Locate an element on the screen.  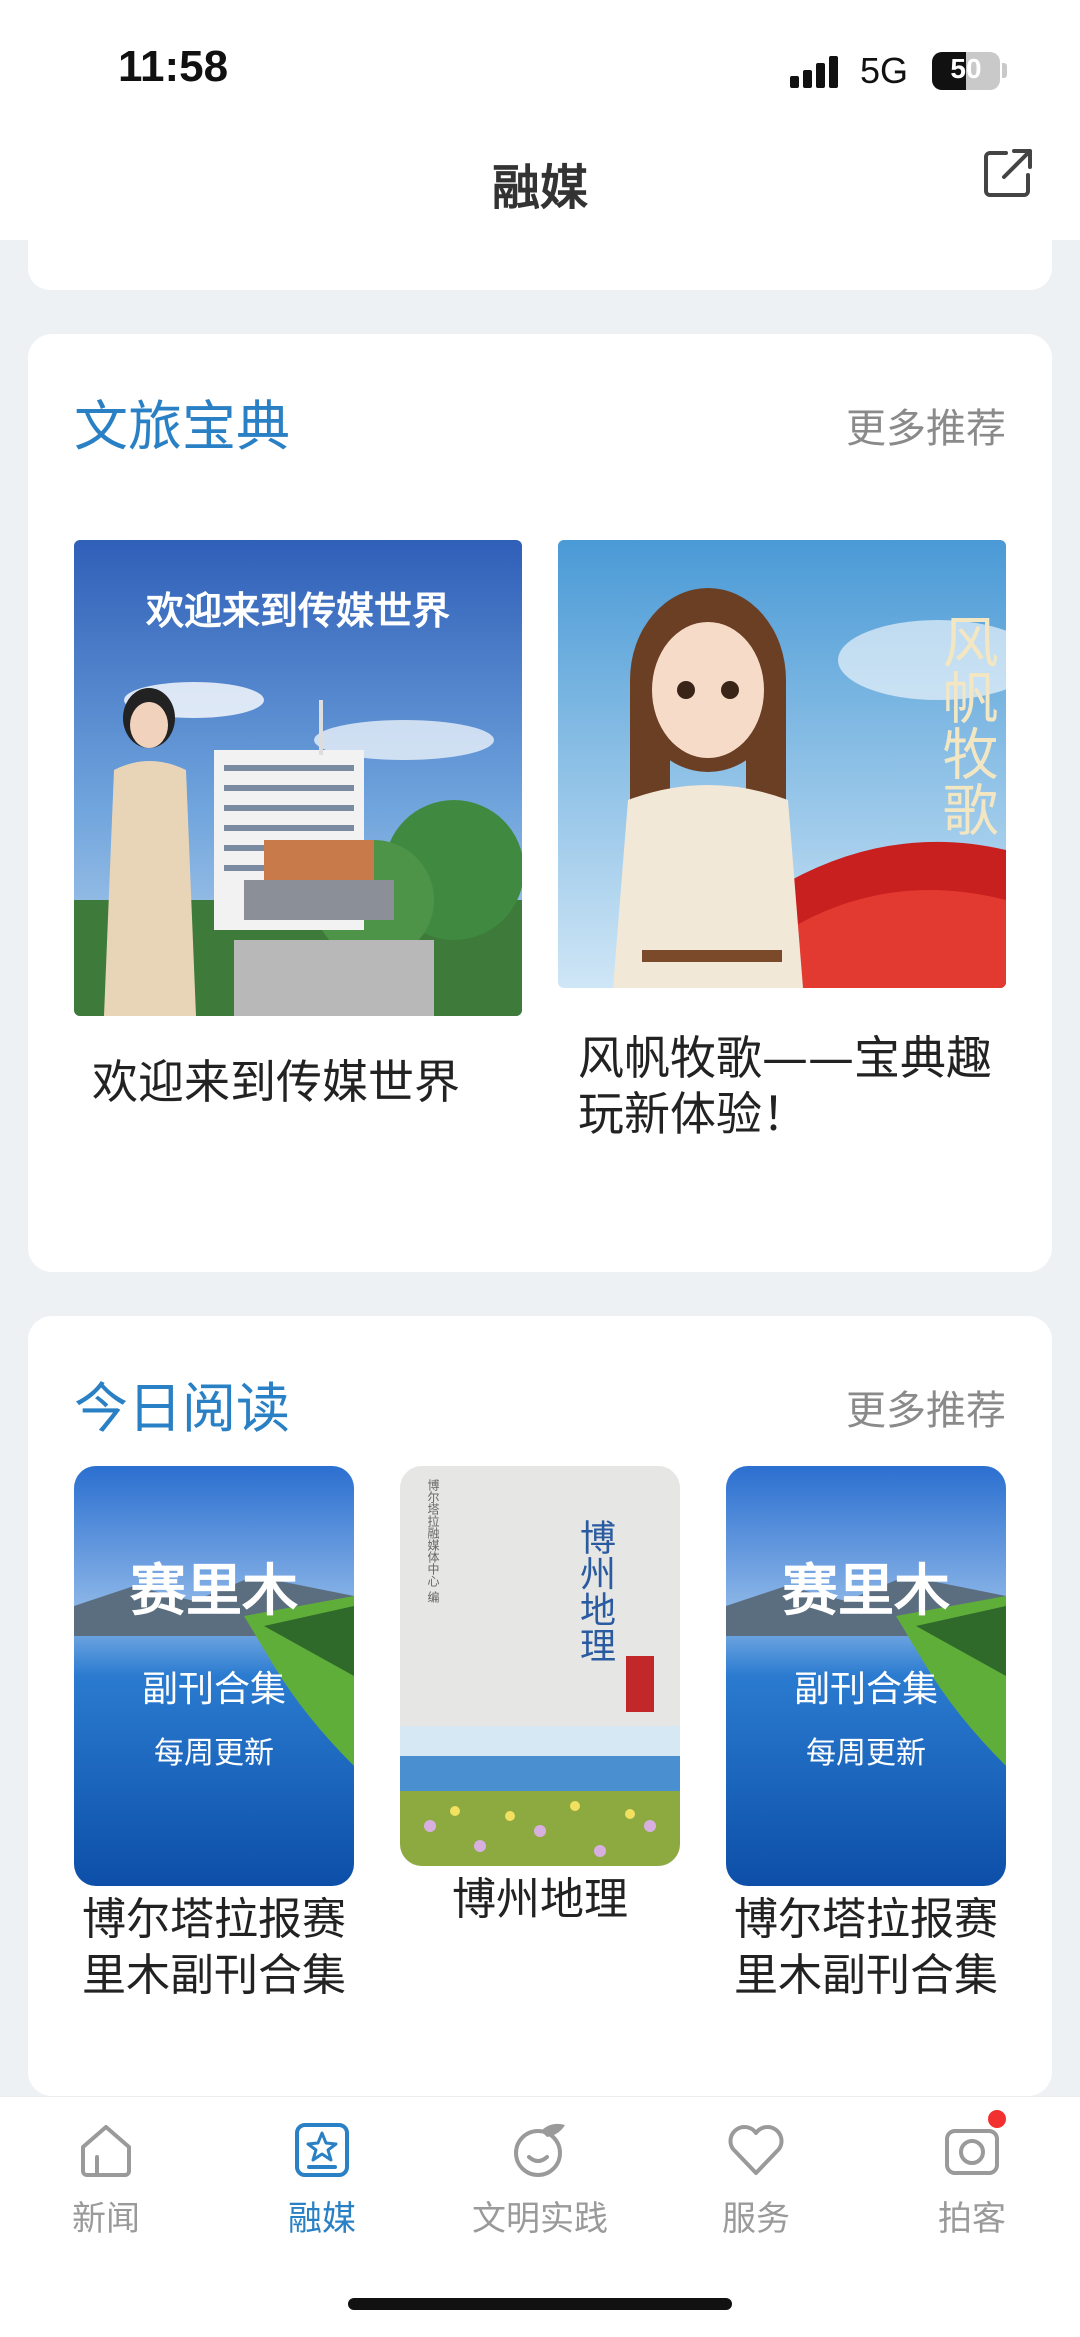
nav-item-media: 融媒 is located at coordinates (322, 2178).